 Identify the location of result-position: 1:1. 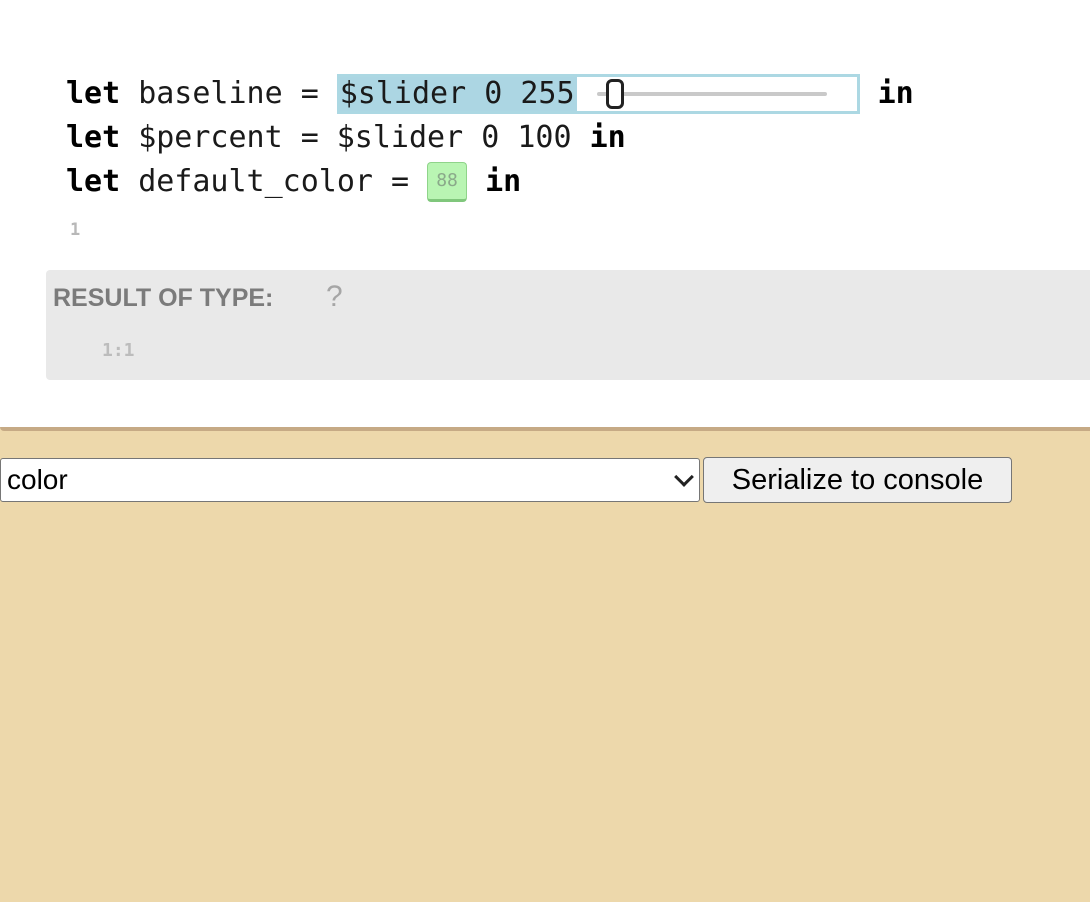
(118, 350).